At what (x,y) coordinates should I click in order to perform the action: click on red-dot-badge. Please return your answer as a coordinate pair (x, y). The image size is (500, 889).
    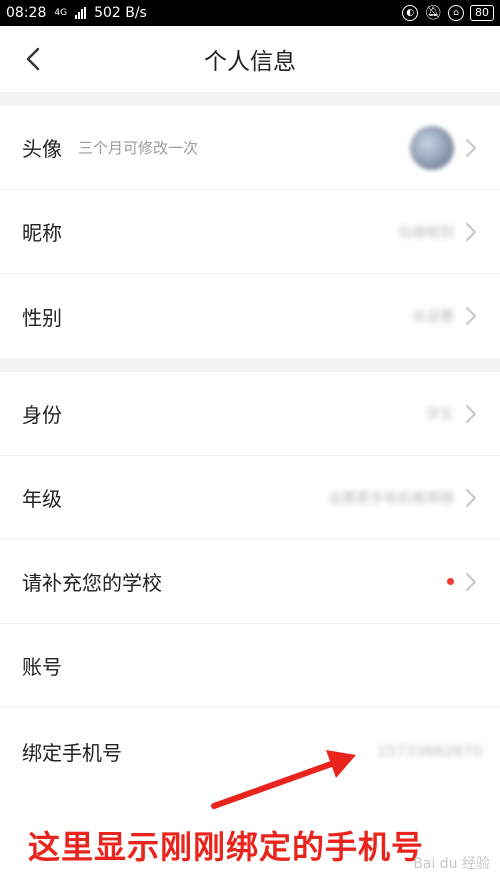
    Looking at the image, I should click on (450, 581).